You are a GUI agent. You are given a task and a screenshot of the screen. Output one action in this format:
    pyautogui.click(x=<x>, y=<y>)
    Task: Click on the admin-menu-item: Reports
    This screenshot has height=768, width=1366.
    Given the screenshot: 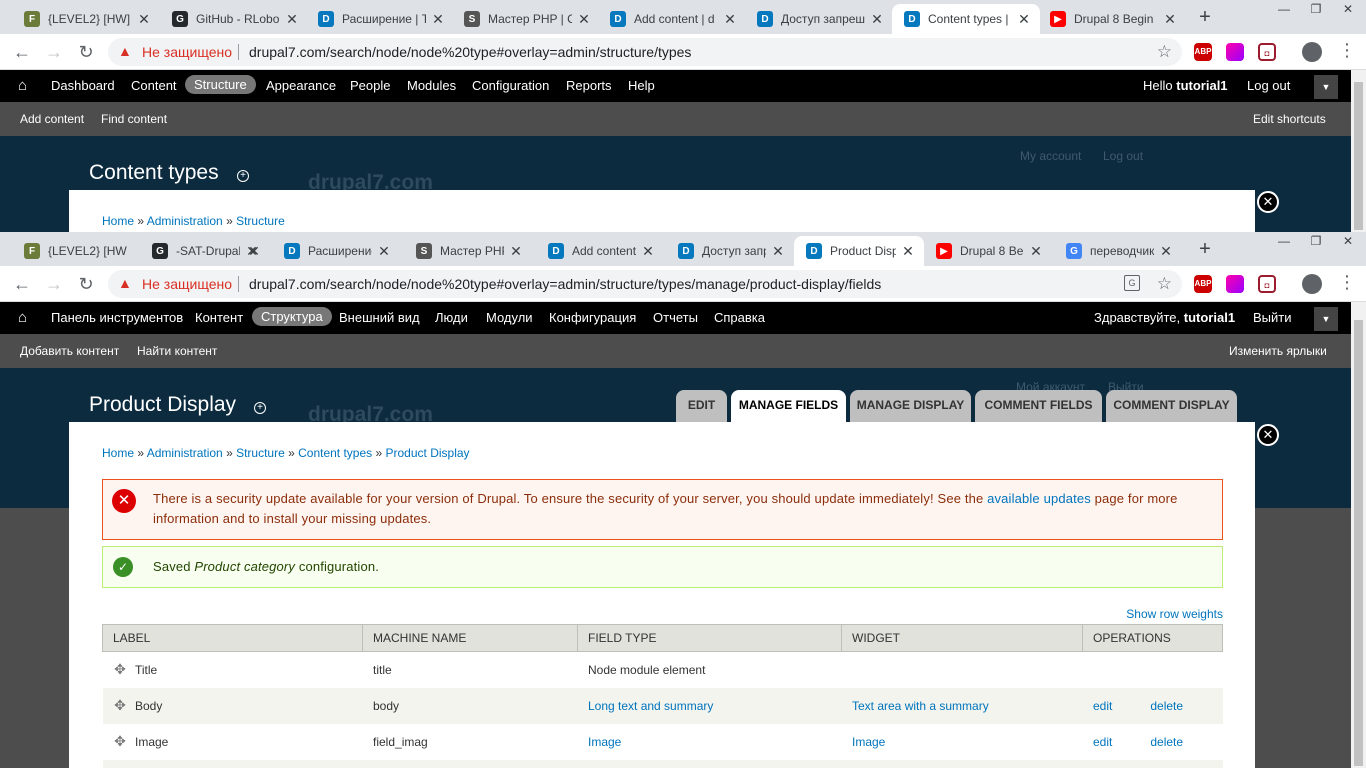 What is the action you would take?
    pyautogui.click(x=589, y=85)
    